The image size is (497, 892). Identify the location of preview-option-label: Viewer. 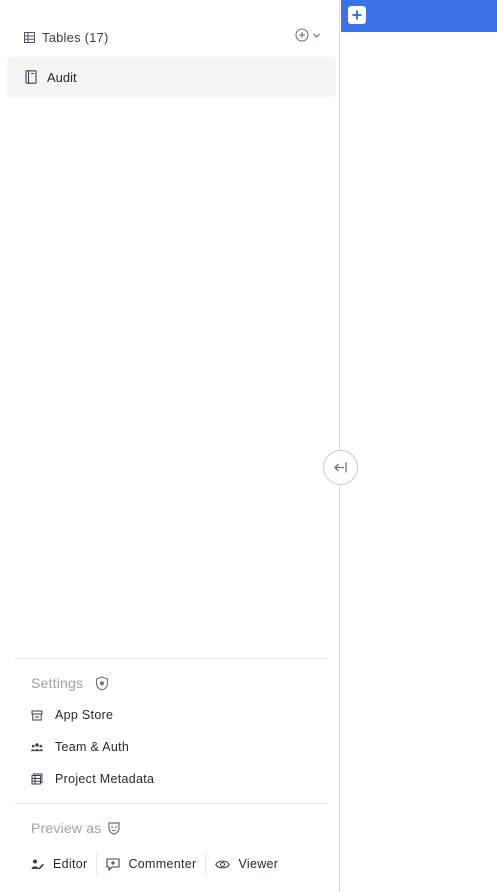
(258, 864).